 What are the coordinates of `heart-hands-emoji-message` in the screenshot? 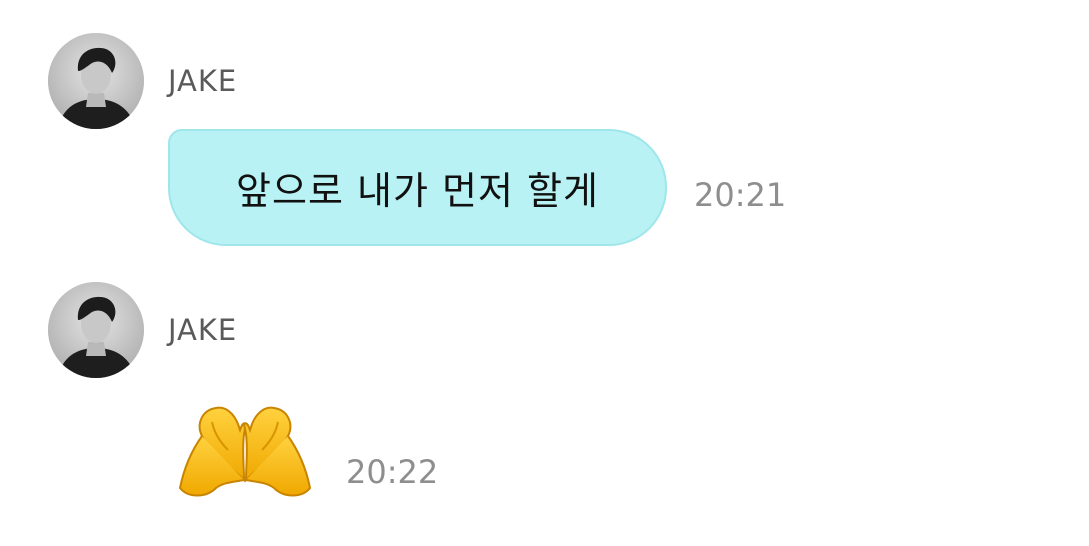 It's located at (245, 452).